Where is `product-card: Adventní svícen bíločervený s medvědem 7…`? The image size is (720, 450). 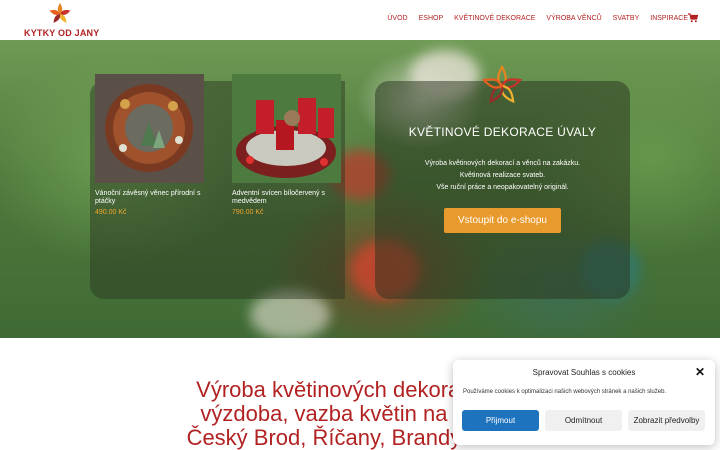
product-card: Adventní svícen bíločervený s medvědem 7… is located at coordinates (287, 145).